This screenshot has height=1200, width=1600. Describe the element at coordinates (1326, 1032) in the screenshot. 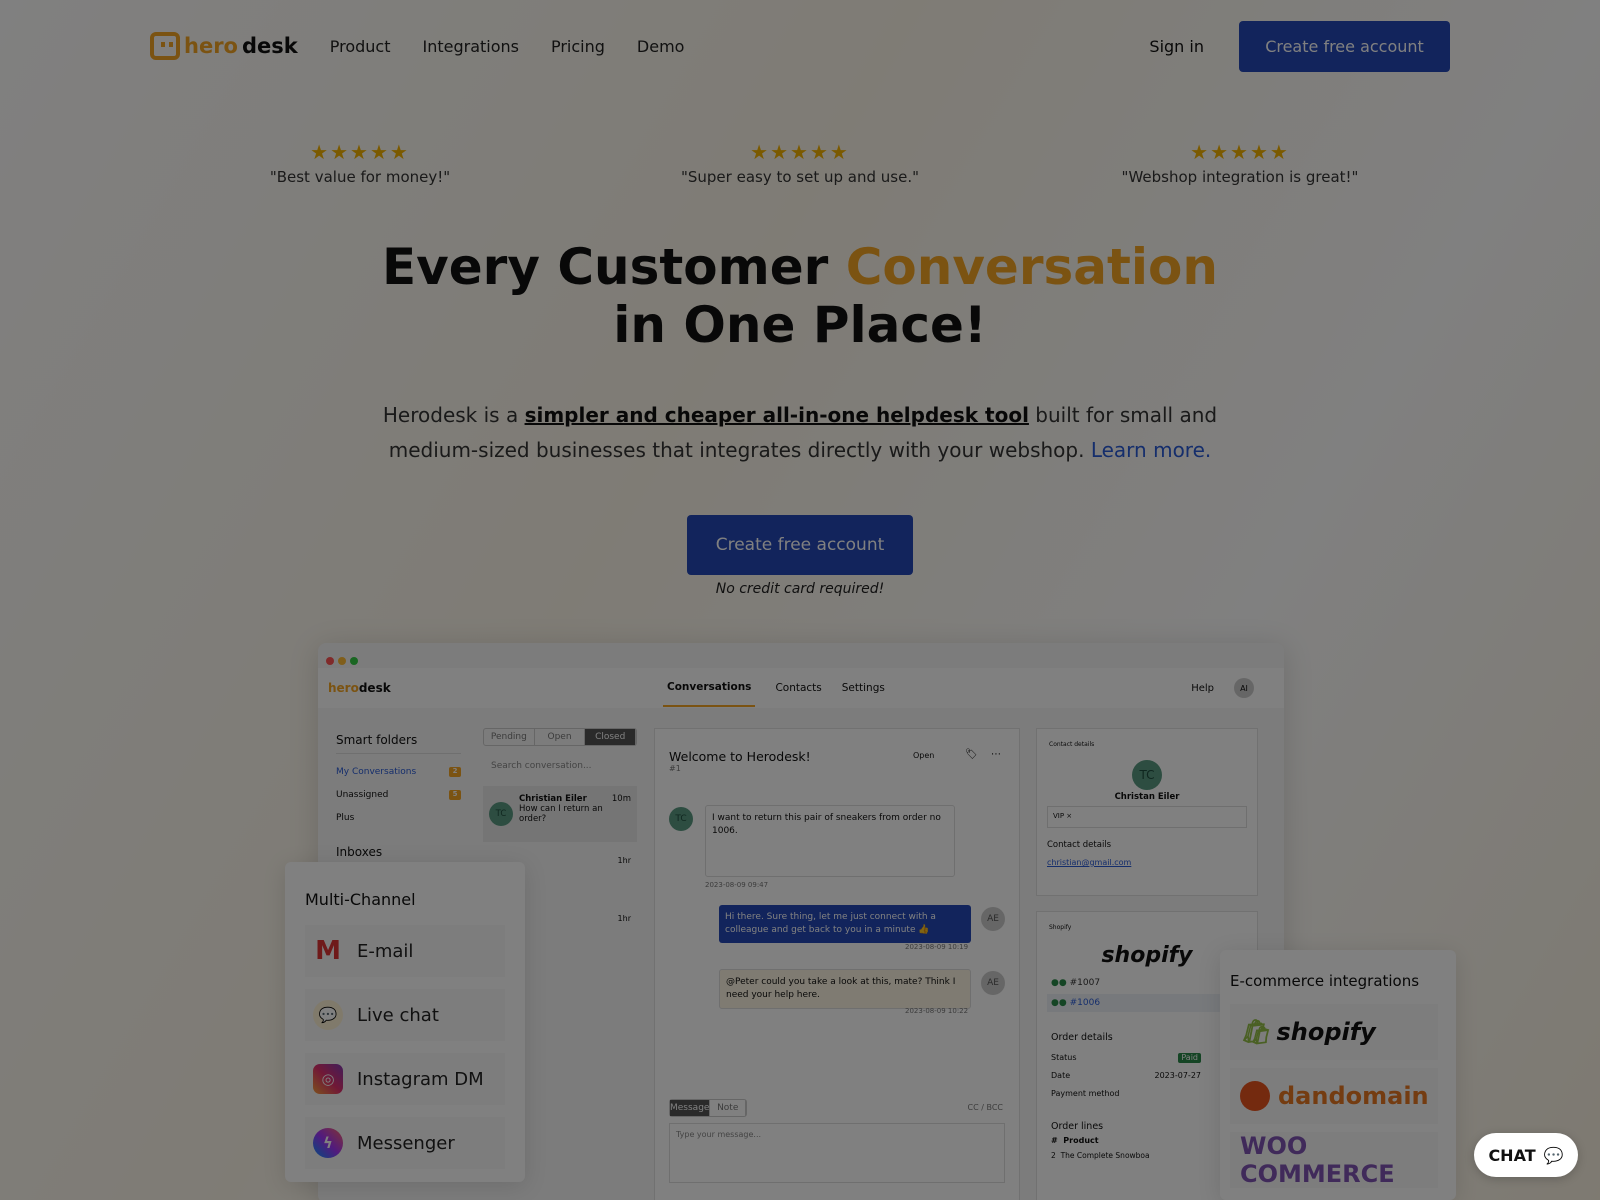

I see `logo-text: shopify` at that location.